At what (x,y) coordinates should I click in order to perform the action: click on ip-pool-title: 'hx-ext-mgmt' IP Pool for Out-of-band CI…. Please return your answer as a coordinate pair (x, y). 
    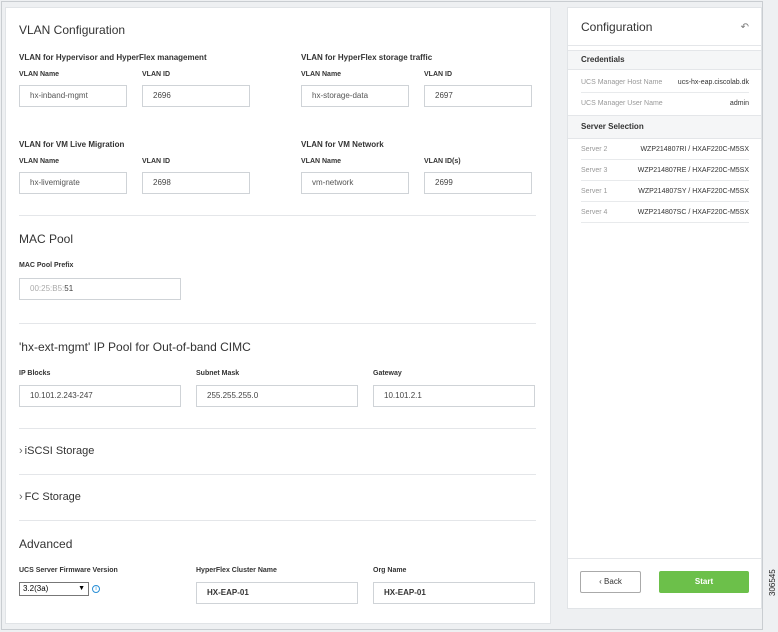
    Looking at the image, I should click on (135, 347).